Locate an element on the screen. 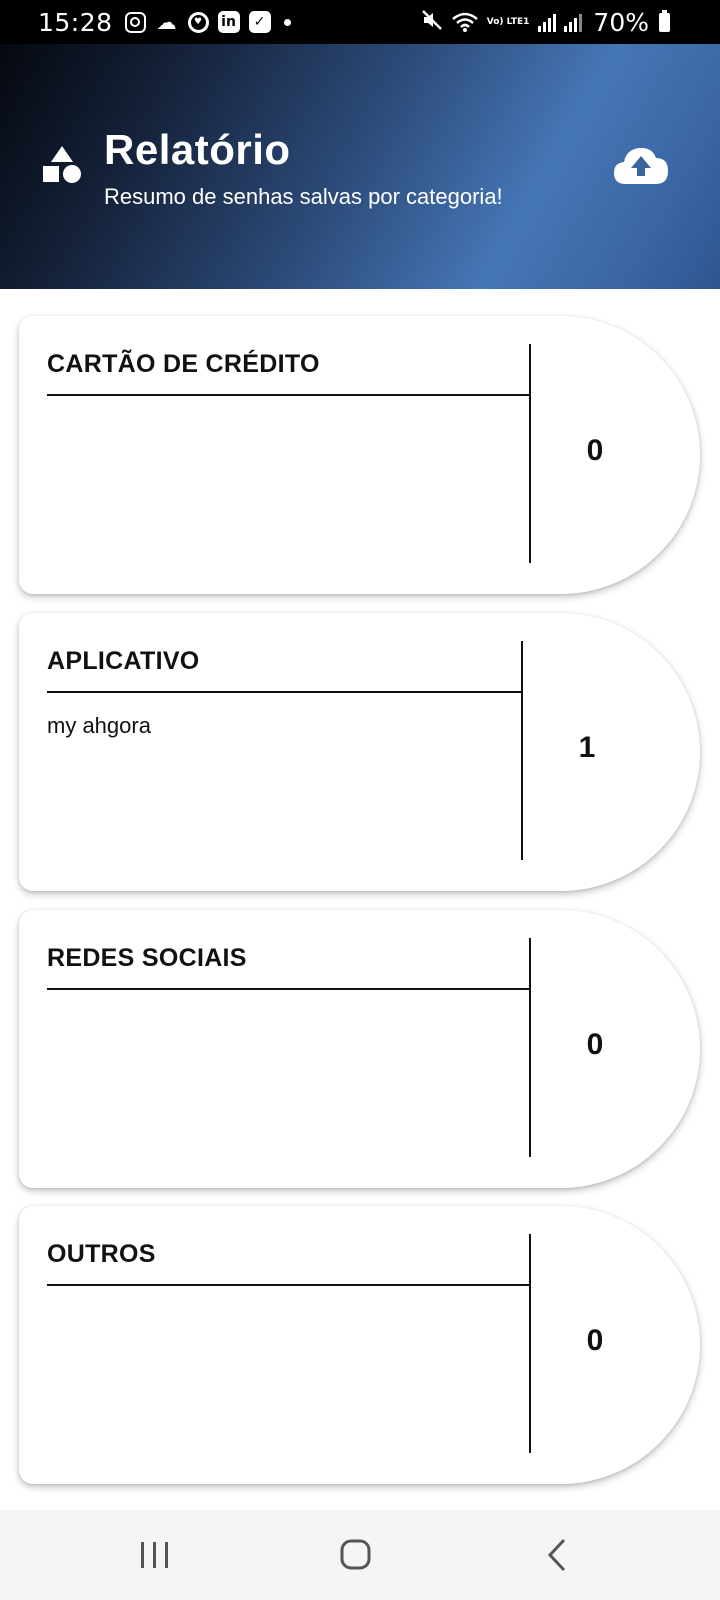  system-icons: Vo) LTE1 70% is located at coordinates (545, 22).